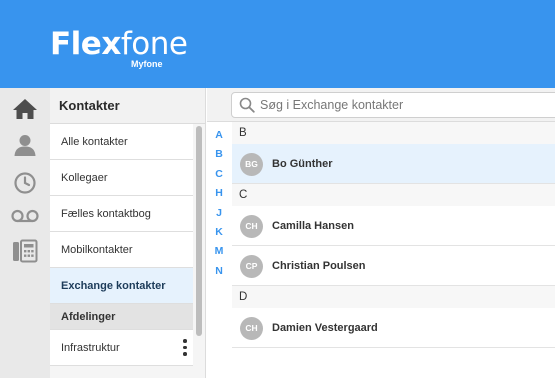  What do you see at coordinates (405, 105) in the screenshot?
I see `search-input` at bounding box center [405, 105].